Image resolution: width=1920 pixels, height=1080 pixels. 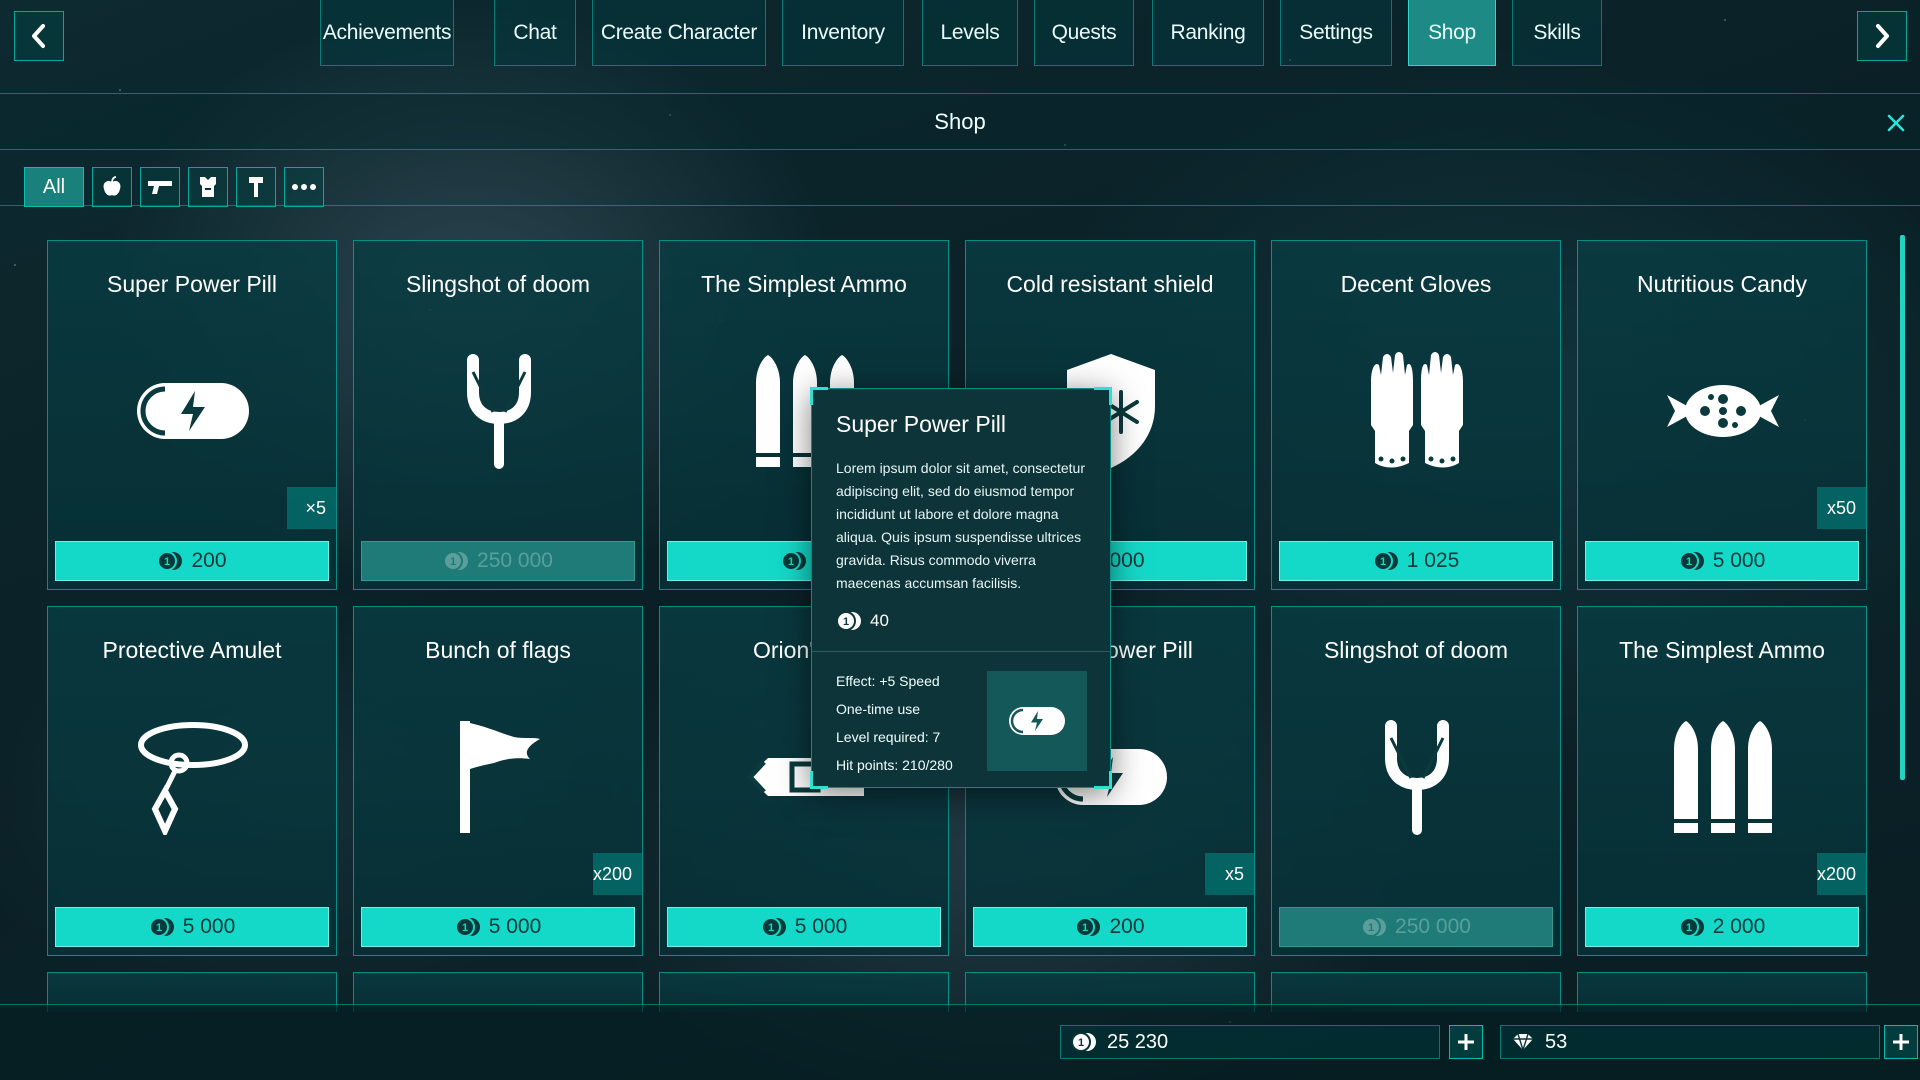 I want to click on filter-food-button, so click(x=112, y=187).